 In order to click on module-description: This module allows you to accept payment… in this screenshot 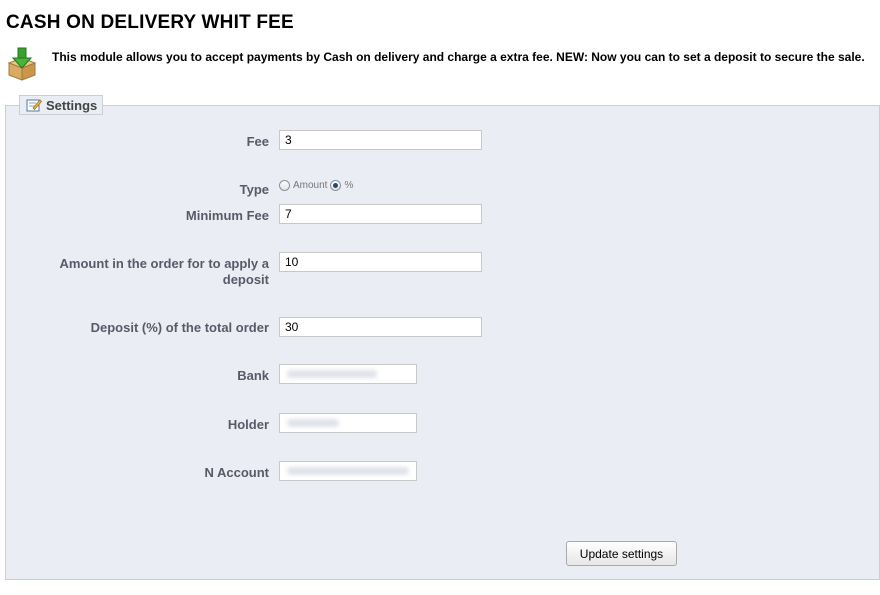, I will do `click(458, 57)`.